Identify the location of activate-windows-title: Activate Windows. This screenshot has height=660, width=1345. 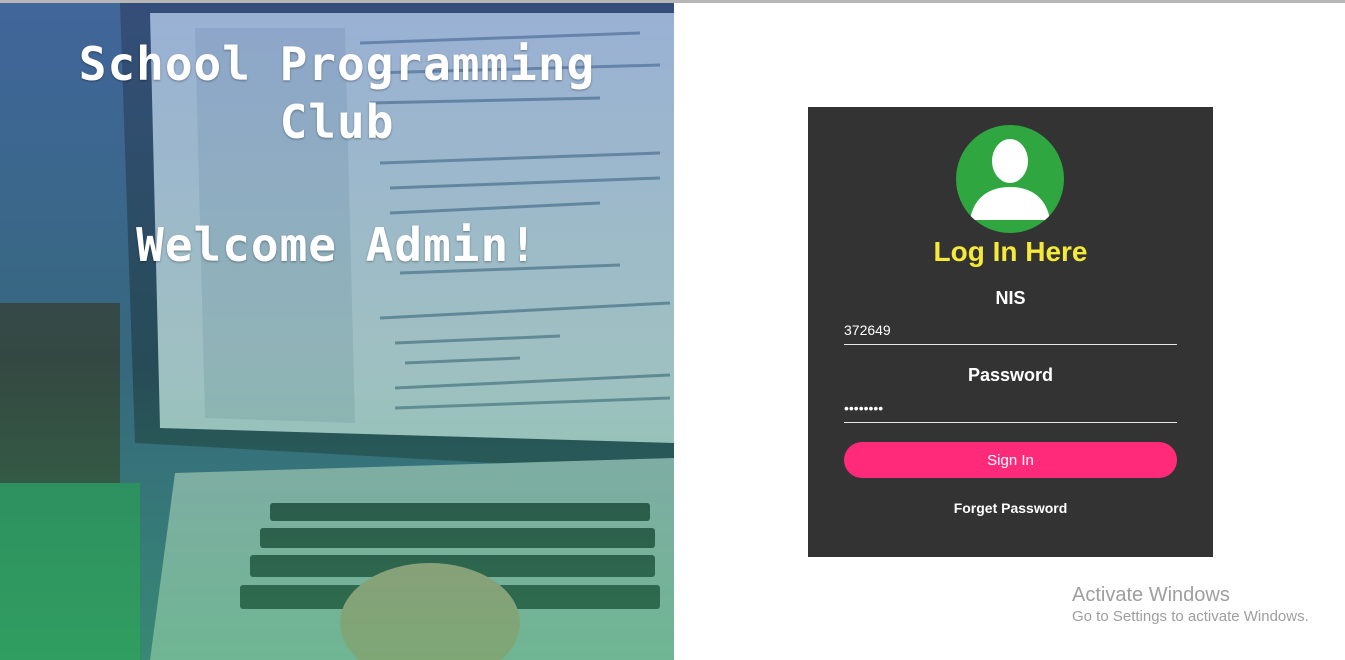
(1151, 595).